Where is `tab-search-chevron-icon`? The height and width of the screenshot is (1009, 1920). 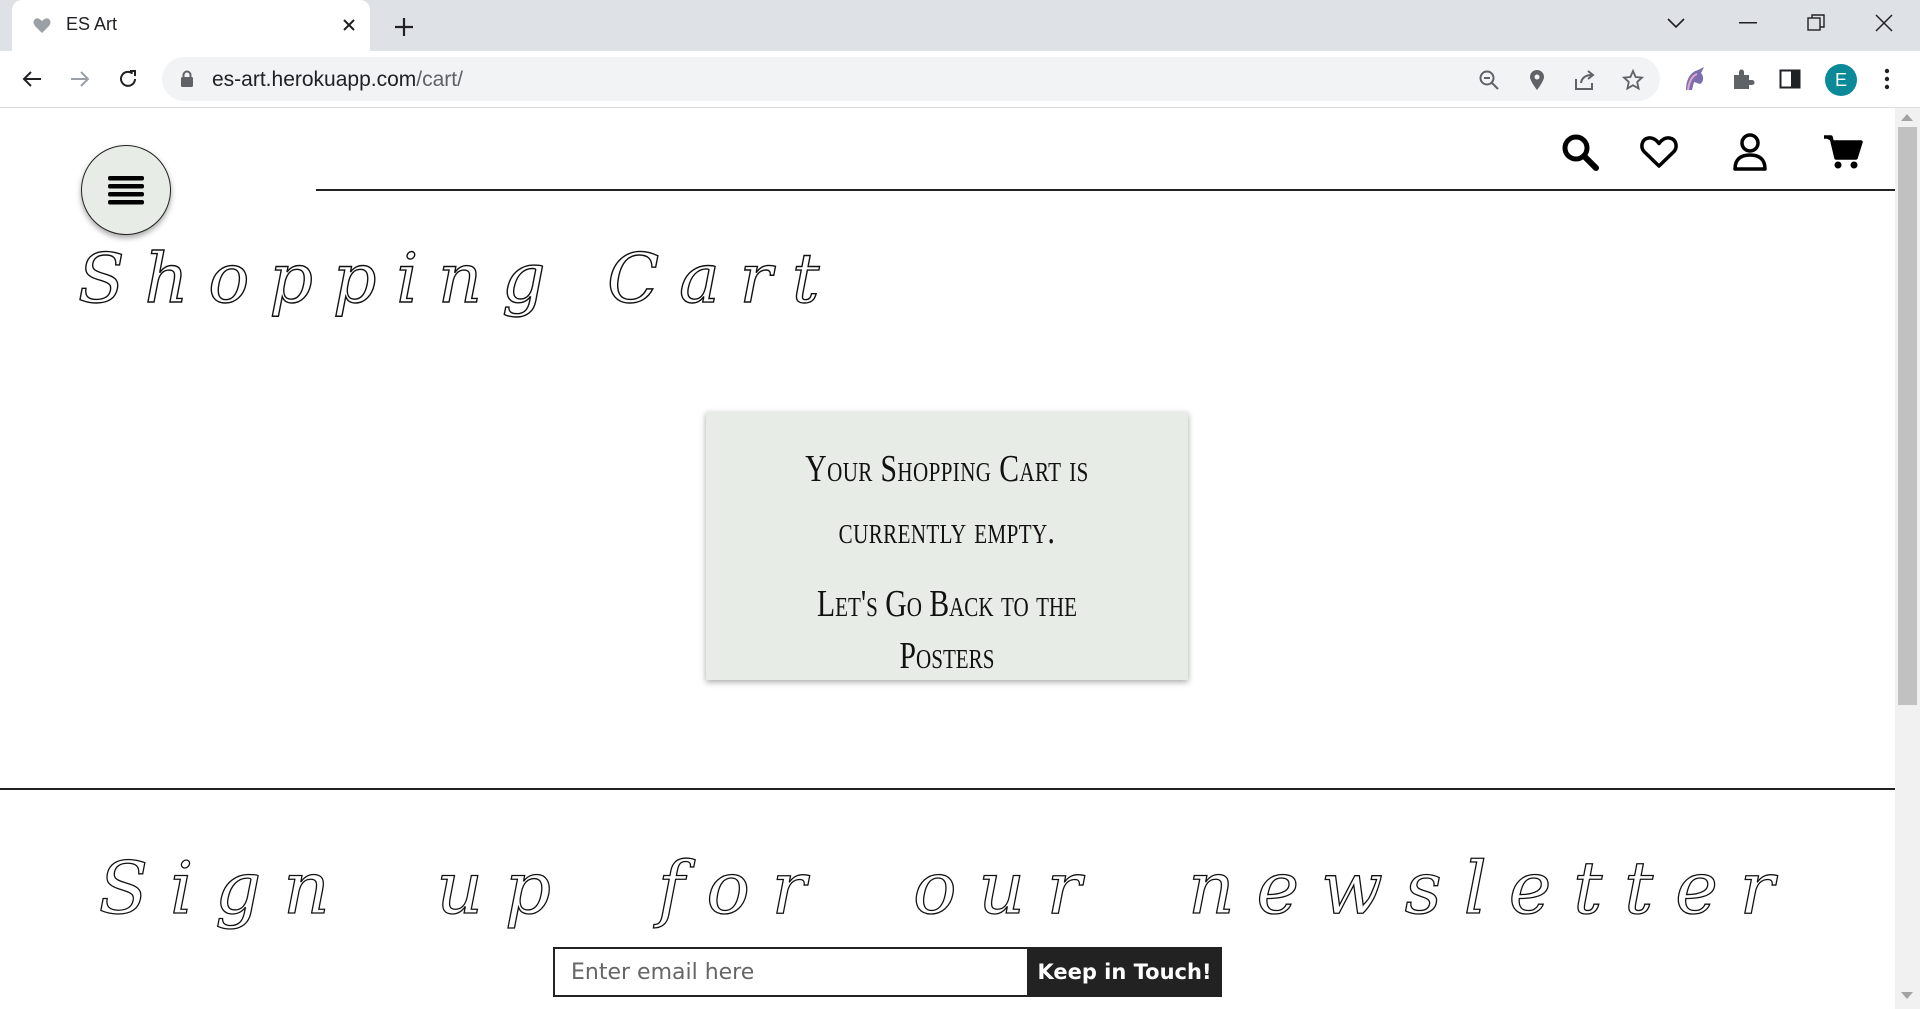
tab-search-chevron-icon is located at coordinates (1676, 23).